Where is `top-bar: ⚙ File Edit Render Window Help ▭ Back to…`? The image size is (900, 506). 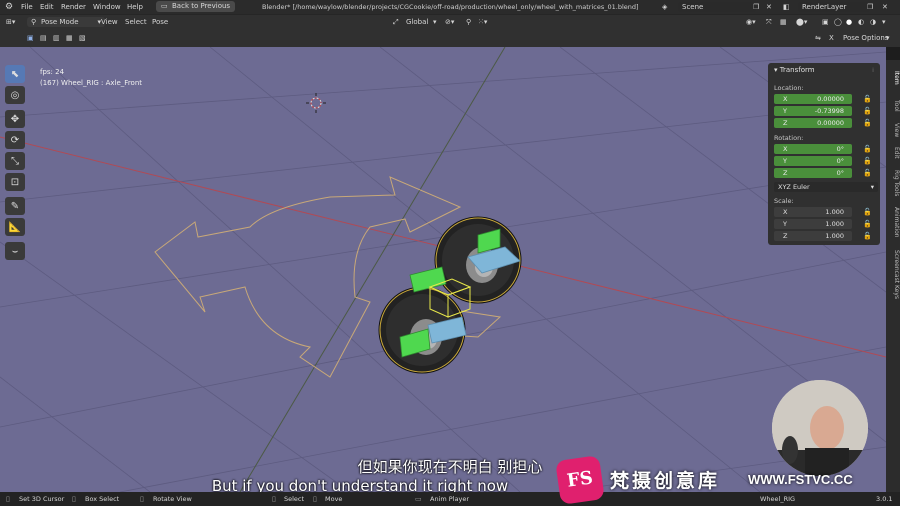
top-bar: ⚙ File Edit Render Window Help ▭ Back to… is located at coordinates (450, 7).